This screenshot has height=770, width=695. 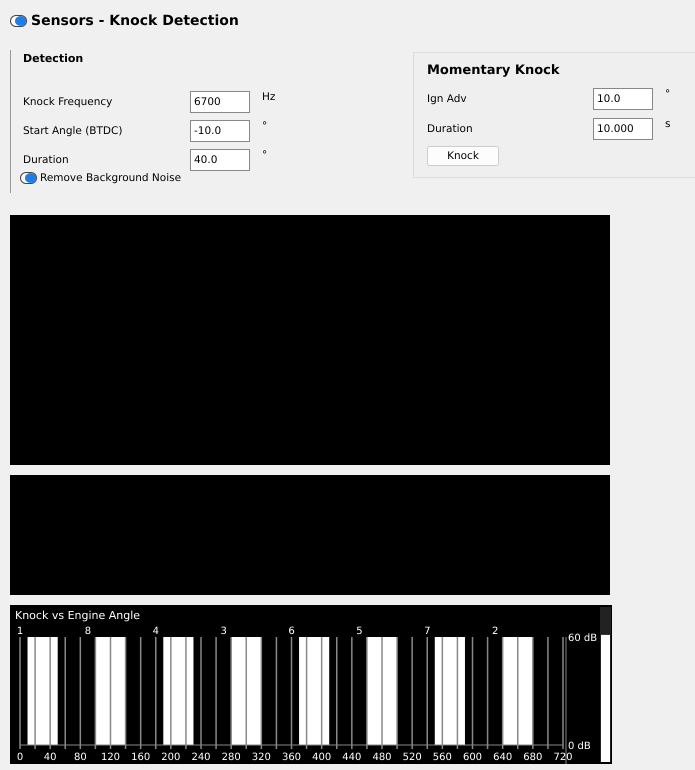 What do you see at coordinates (20, 757) in the screenshot?
I see `tick-label: 0` at bounding box center [20, 757].